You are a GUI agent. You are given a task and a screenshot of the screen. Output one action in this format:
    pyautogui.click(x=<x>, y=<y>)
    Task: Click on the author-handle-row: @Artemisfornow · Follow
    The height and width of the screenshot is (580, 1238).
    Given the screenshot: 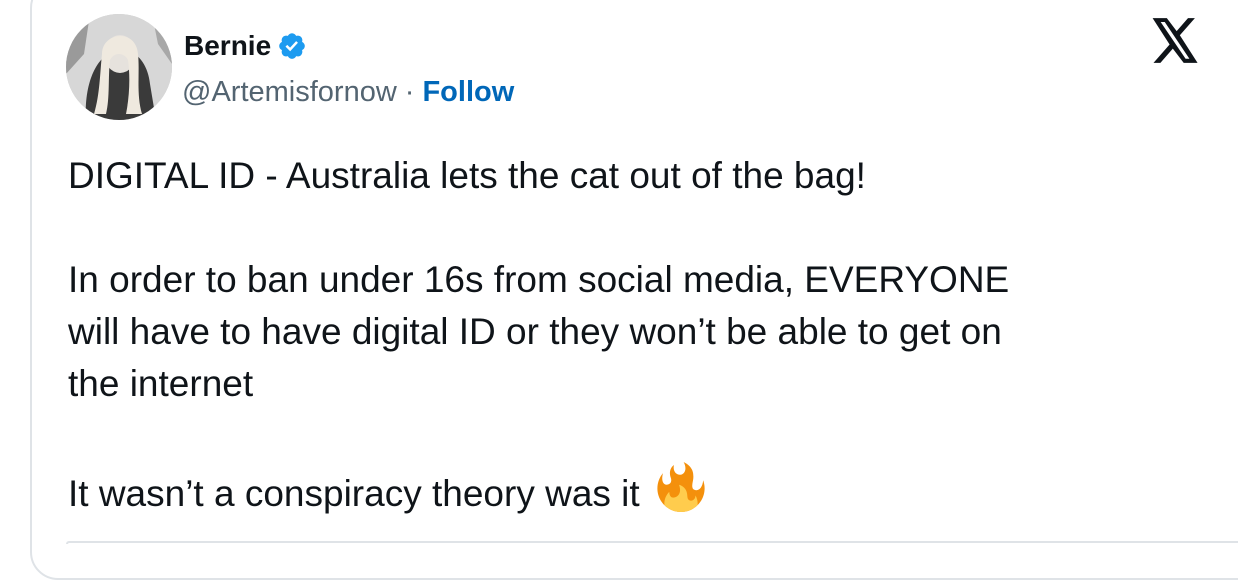 What is the action you would take?
    pyautogui.click(x=348, y=92)
    